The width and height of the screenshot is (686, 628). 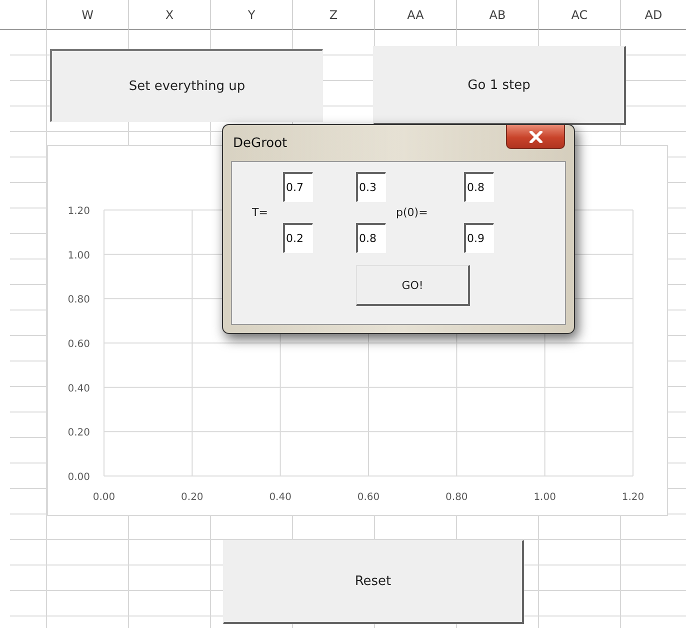 I want to click on column-header: AA, so click(x=416, y=15).